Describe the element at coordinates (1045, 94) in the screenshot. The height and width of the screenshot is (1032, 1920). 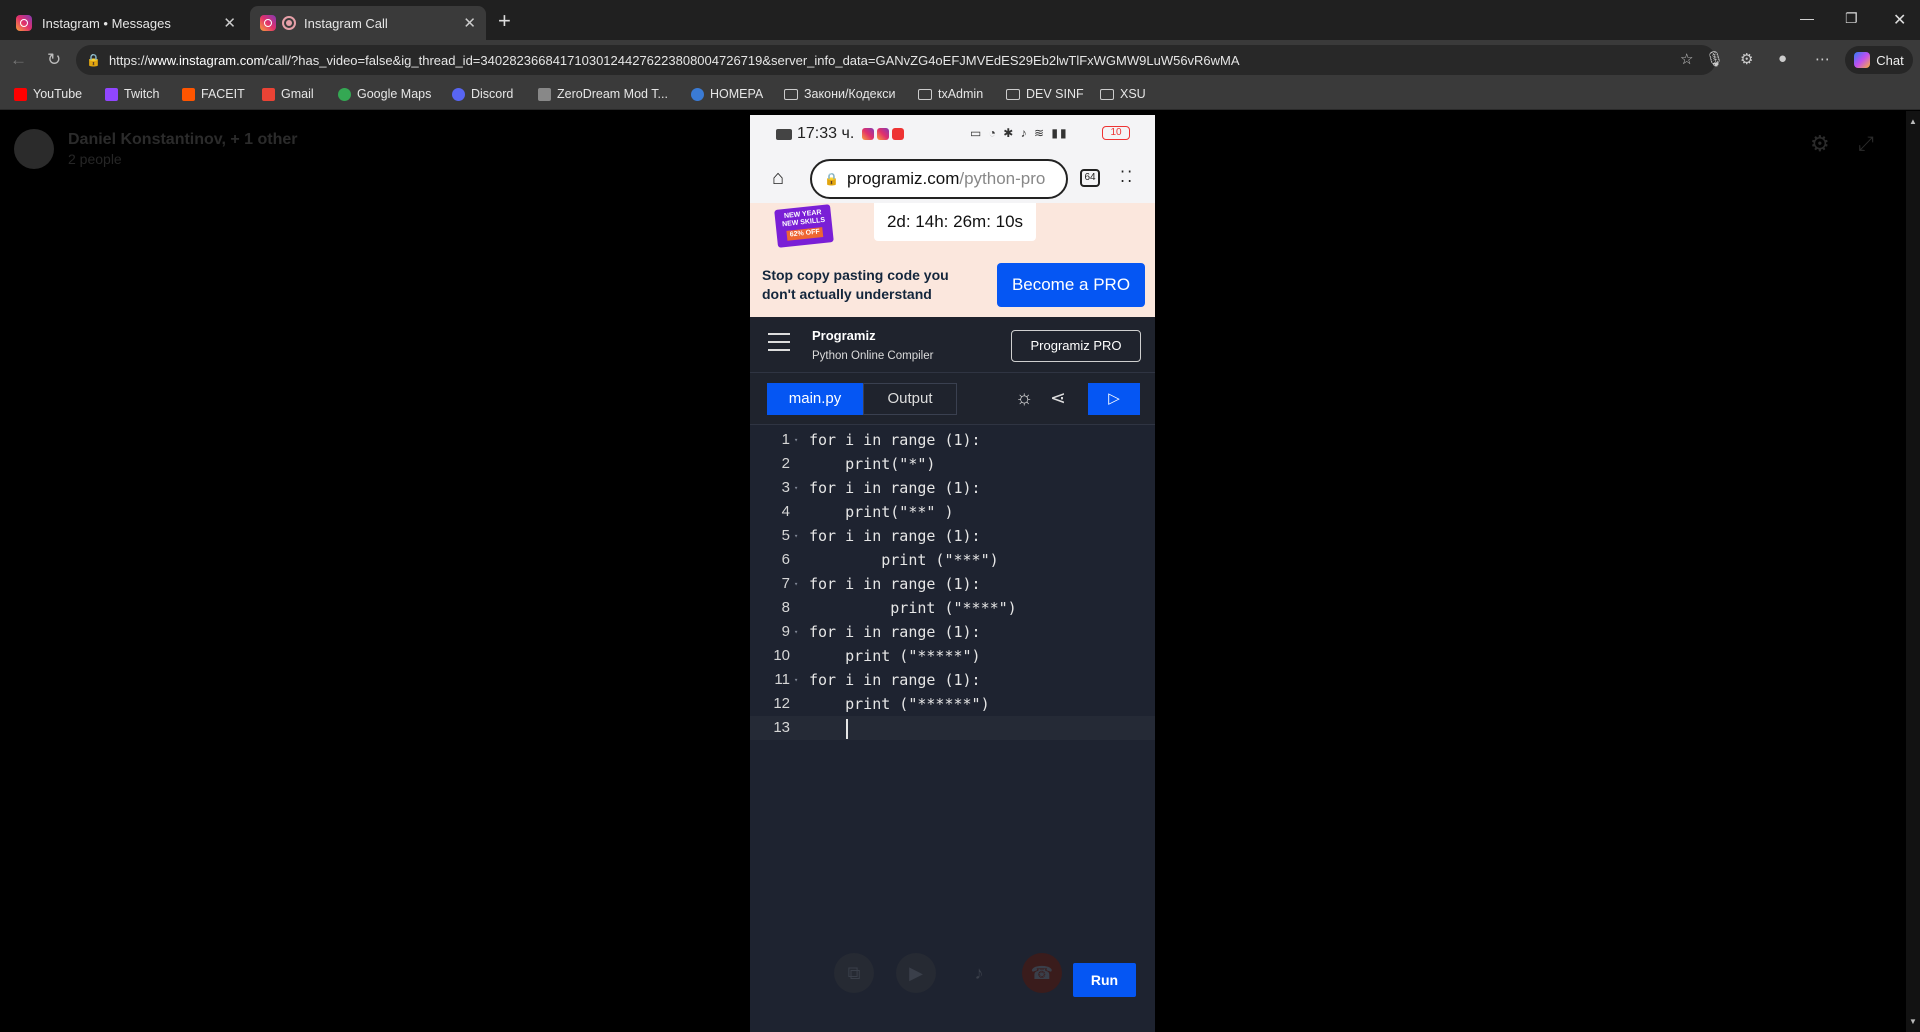
I see `bookmark-folder-dev-sinf: DEV SINF` at that location.